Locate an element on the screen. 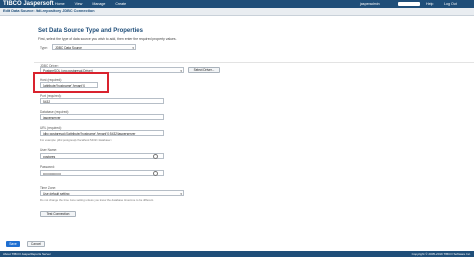  help-link: Help is located at coordinates (429, 4).